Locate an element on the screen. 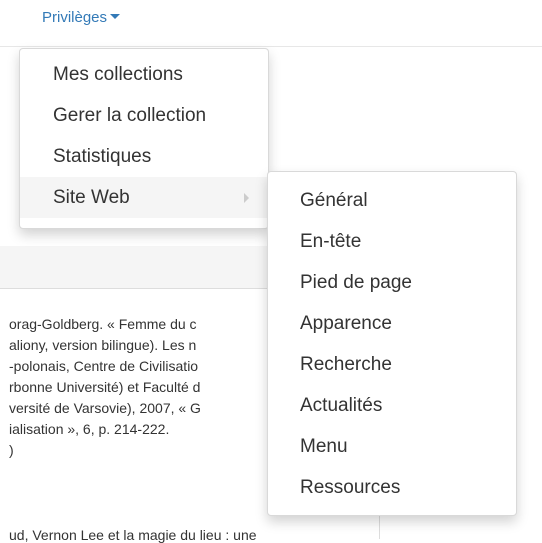 Image resolution: width=542 pixels, height=543 pixels. reference-text-line: ud, Vernon Lee et la magie du lieu : une is located at coordinates (133, 535).